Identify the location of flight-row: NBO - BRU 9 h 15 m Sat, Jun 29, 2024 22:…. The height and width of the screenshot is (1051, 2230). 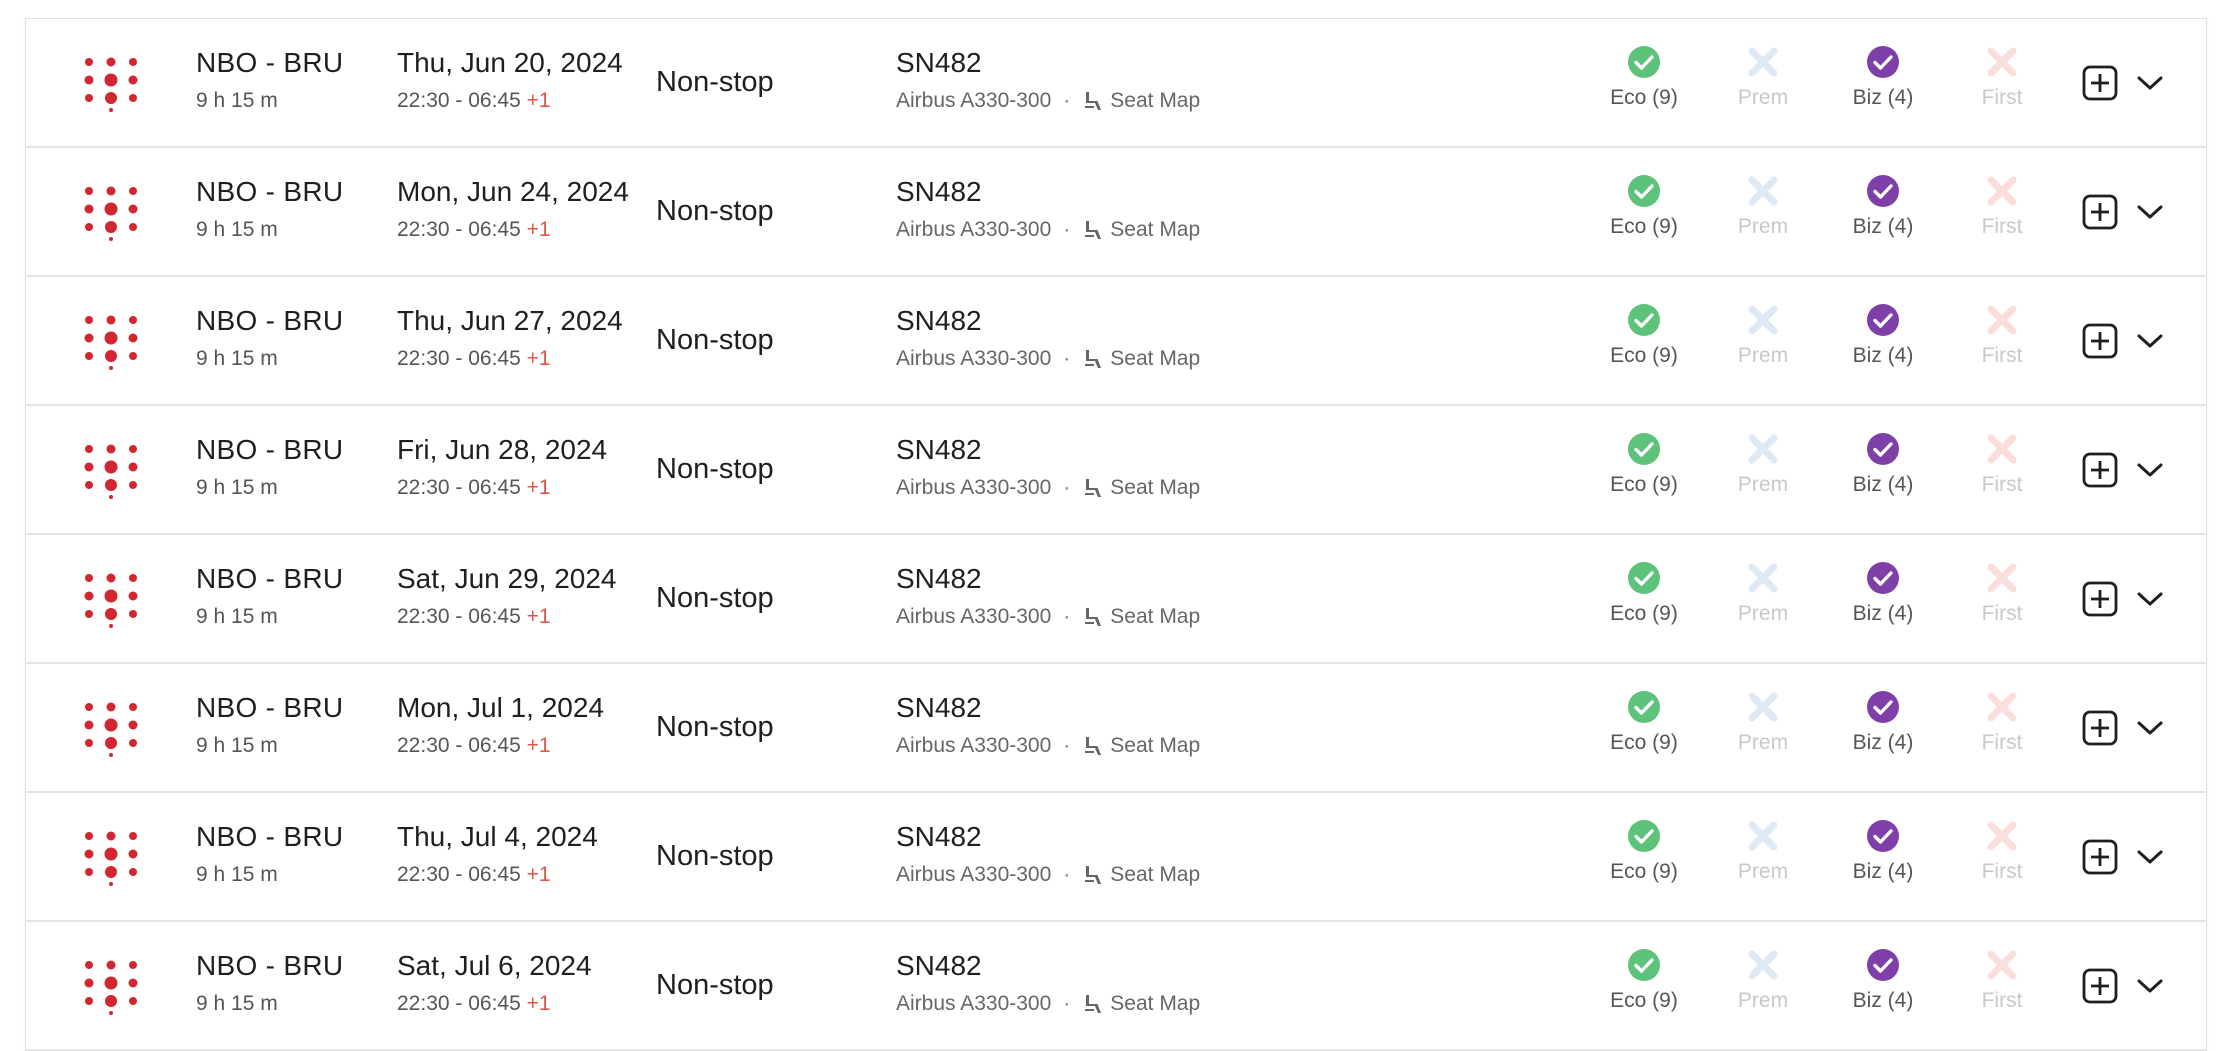
(1116, 599).